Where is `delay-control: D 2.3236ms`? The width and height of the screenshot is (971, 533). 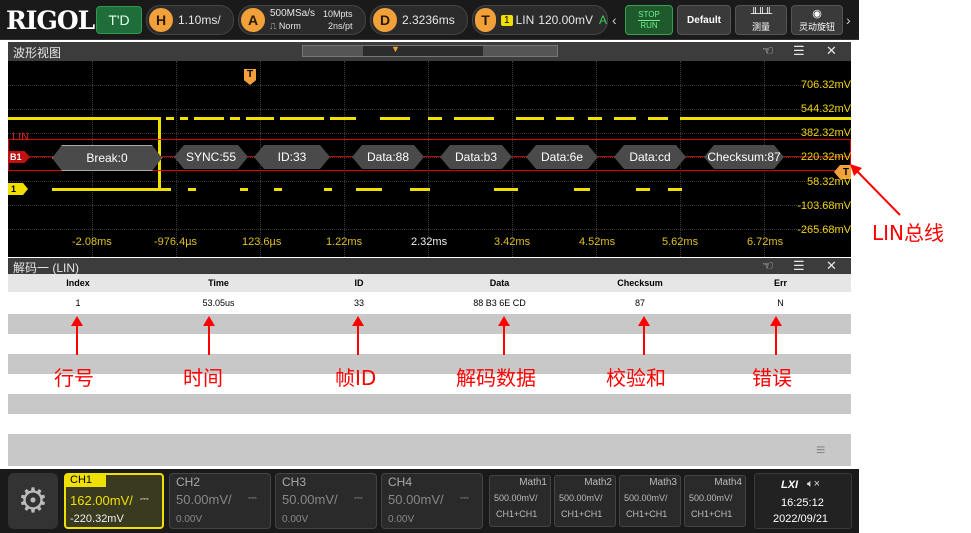 delay-control: D 2.3236ms is located at coordinates (419, 20).